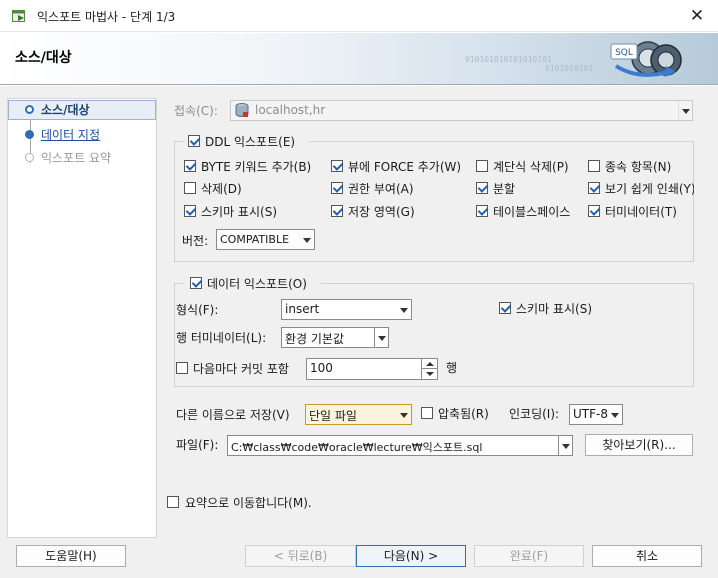  Describe the element at coordinates (463, 414) in the screenshot. I see `compressed-label: 압축됨(R)` at that location.